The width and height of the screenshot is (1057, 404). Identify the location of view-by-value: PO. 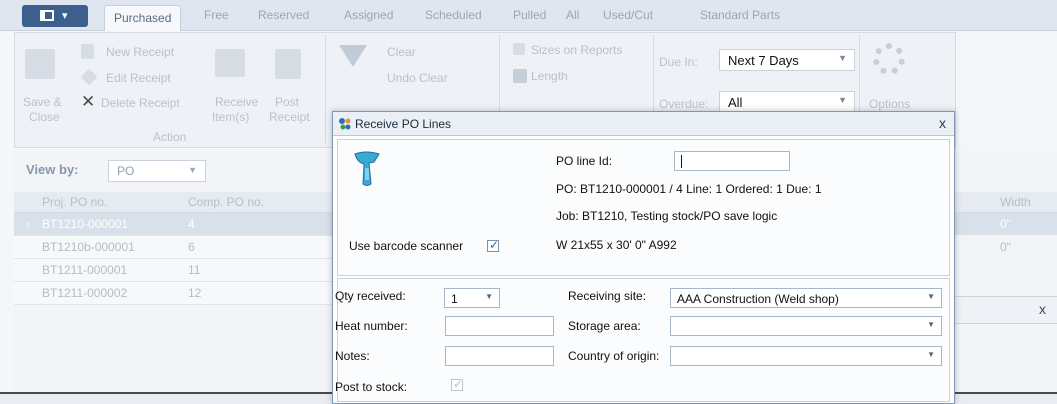
(126, 171).